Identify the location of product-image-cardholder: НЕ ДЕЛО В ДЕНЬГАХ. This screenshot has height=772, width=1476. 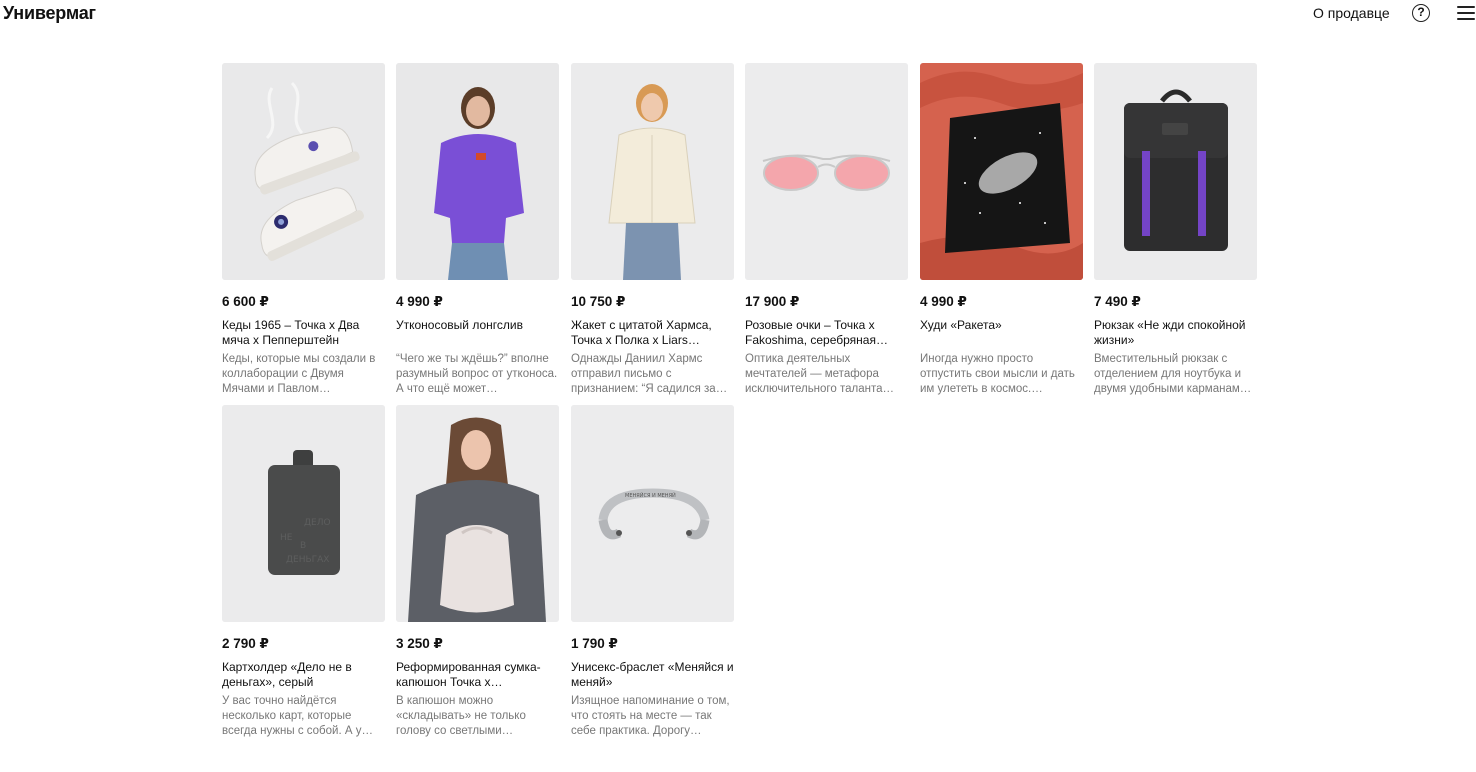
(303, 513).